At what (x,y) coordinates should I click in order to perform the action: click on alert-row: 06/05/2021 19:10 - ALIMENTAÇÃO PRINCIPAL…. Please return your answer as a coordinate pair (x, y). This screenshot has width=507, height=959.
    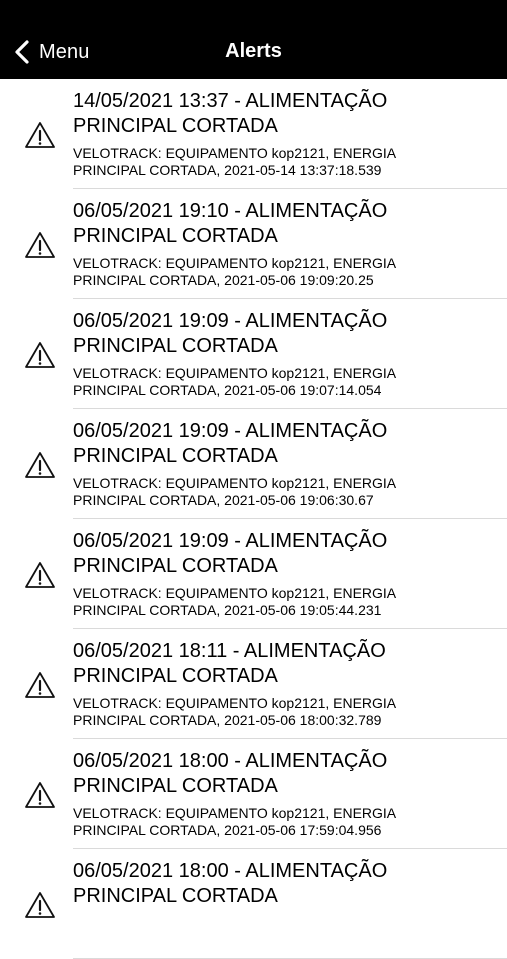
    Looking at the image, I should click on (253, 244).